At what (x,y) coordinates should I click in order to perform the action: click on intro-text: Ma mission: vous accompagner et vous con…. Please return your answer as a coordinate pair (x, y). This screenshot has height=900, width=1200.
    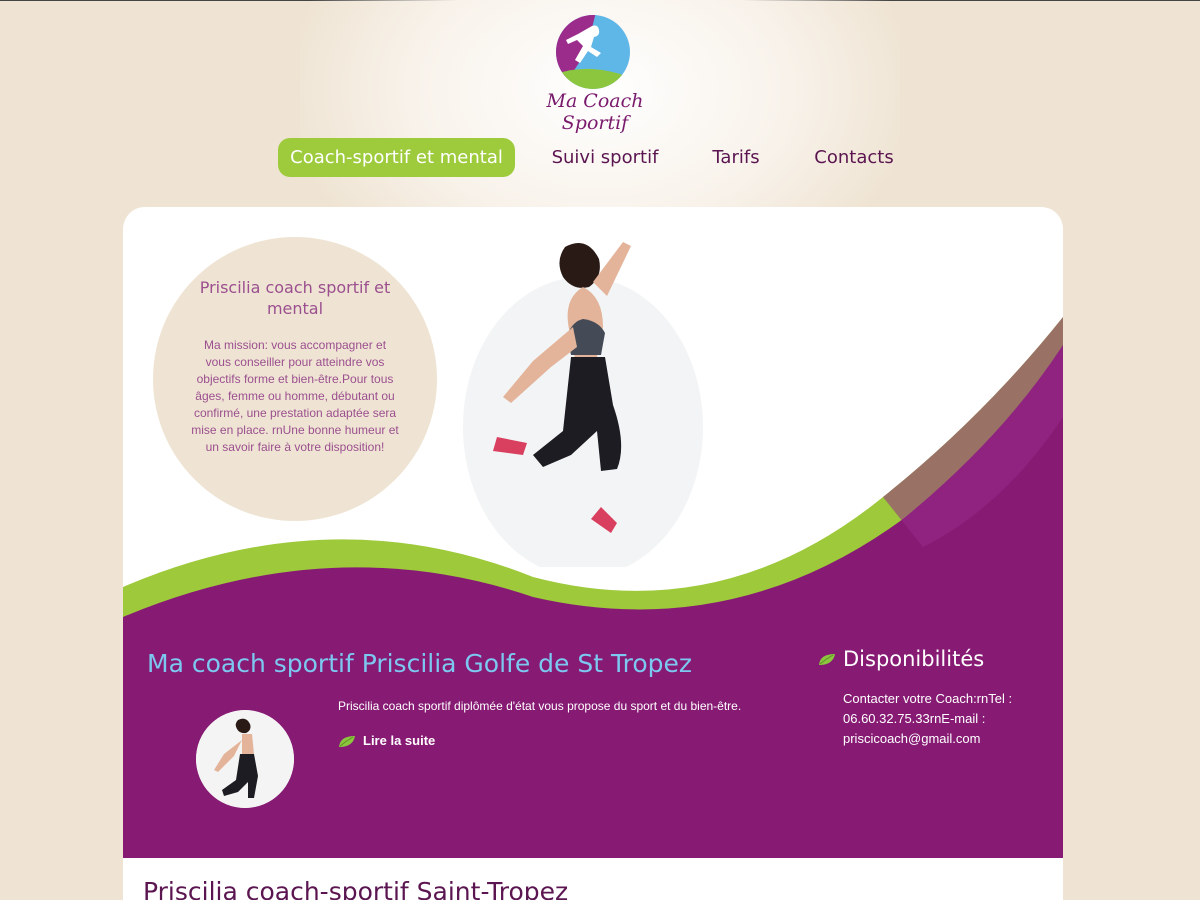
    Looking at the image, I should click on (295, 396).